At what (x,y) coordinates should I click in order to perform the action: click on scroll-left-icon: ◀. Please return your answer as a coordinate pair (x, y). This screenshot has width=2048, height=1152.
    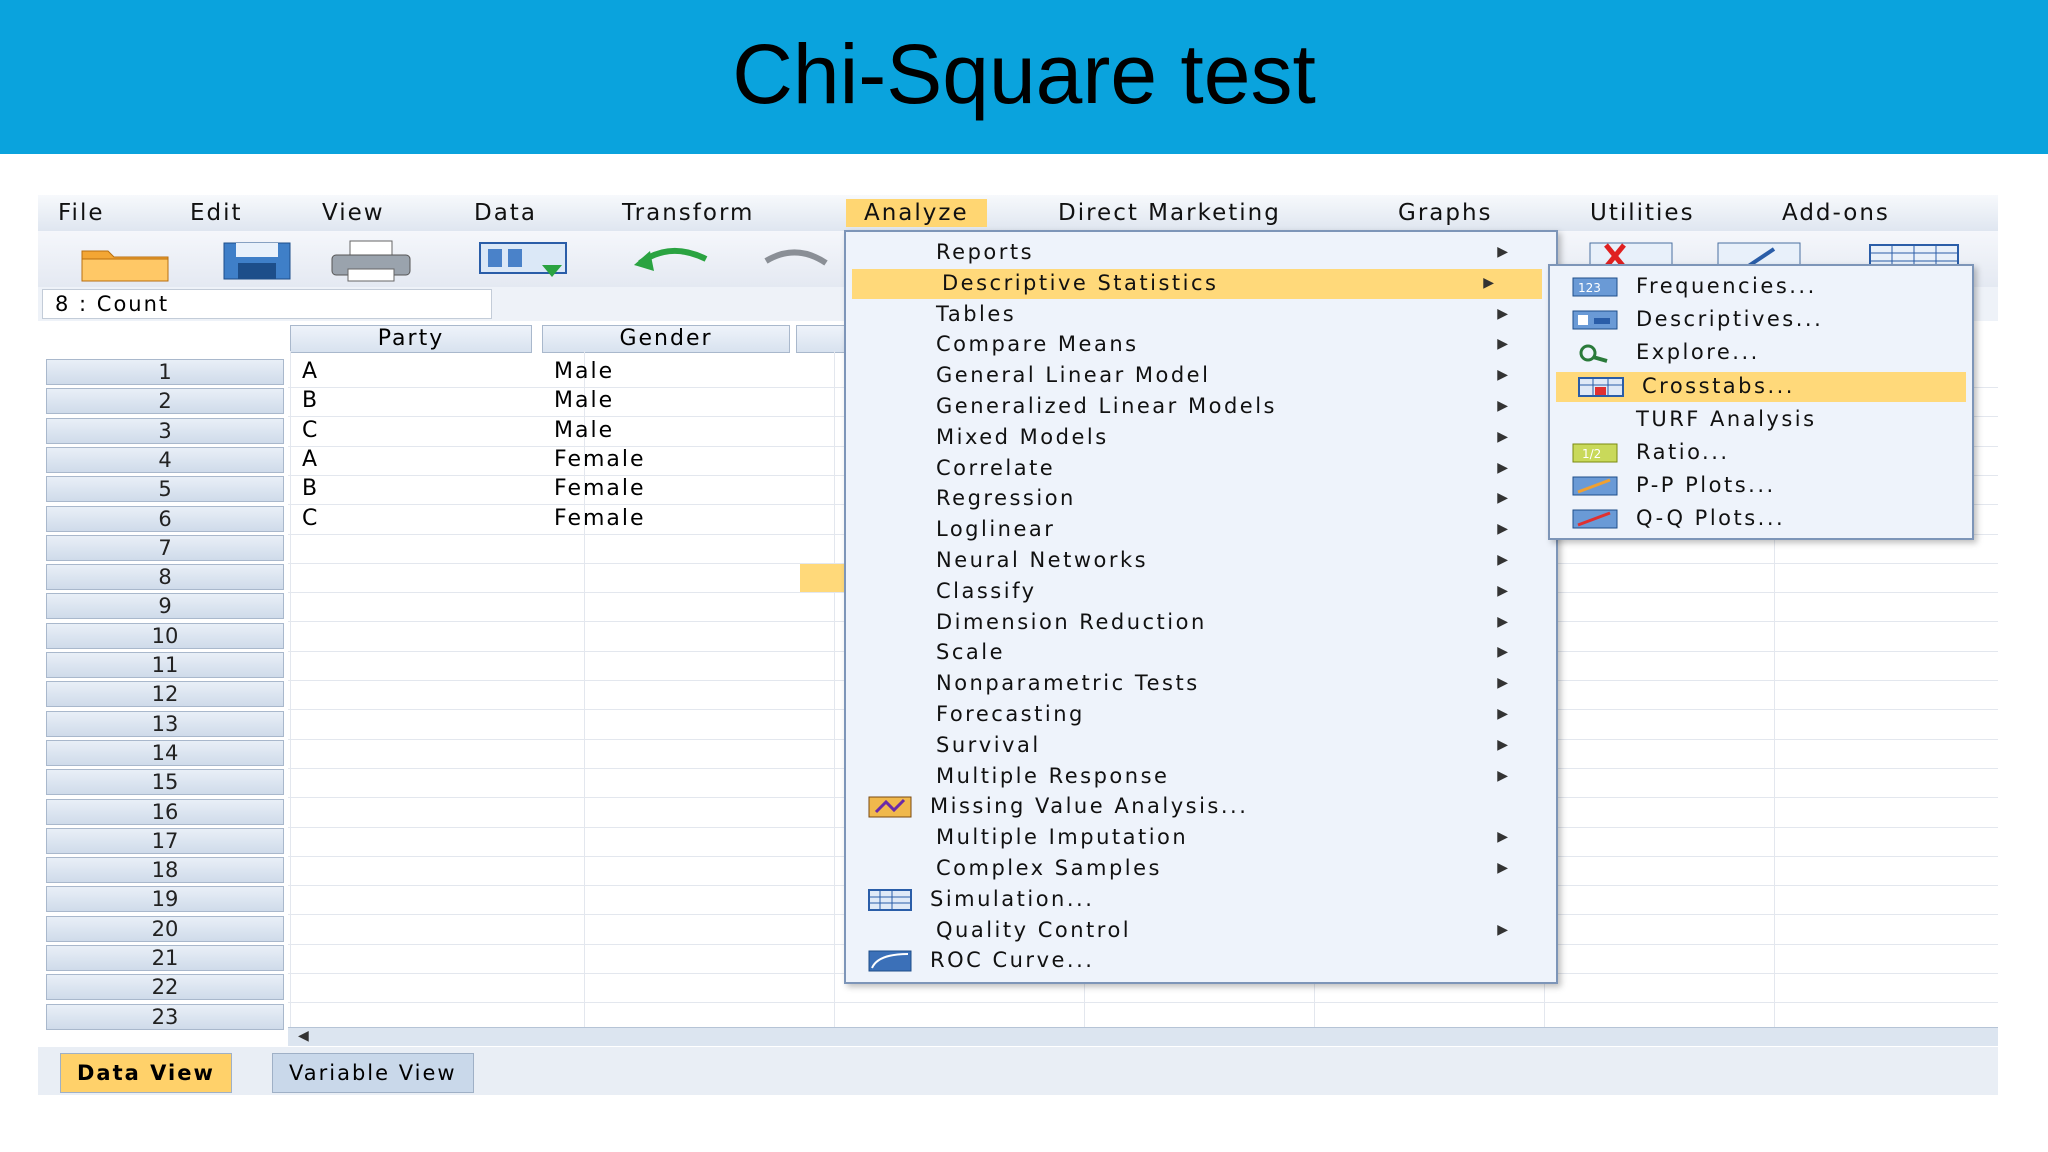
    Looking at the image, I should click on (303, 1036).